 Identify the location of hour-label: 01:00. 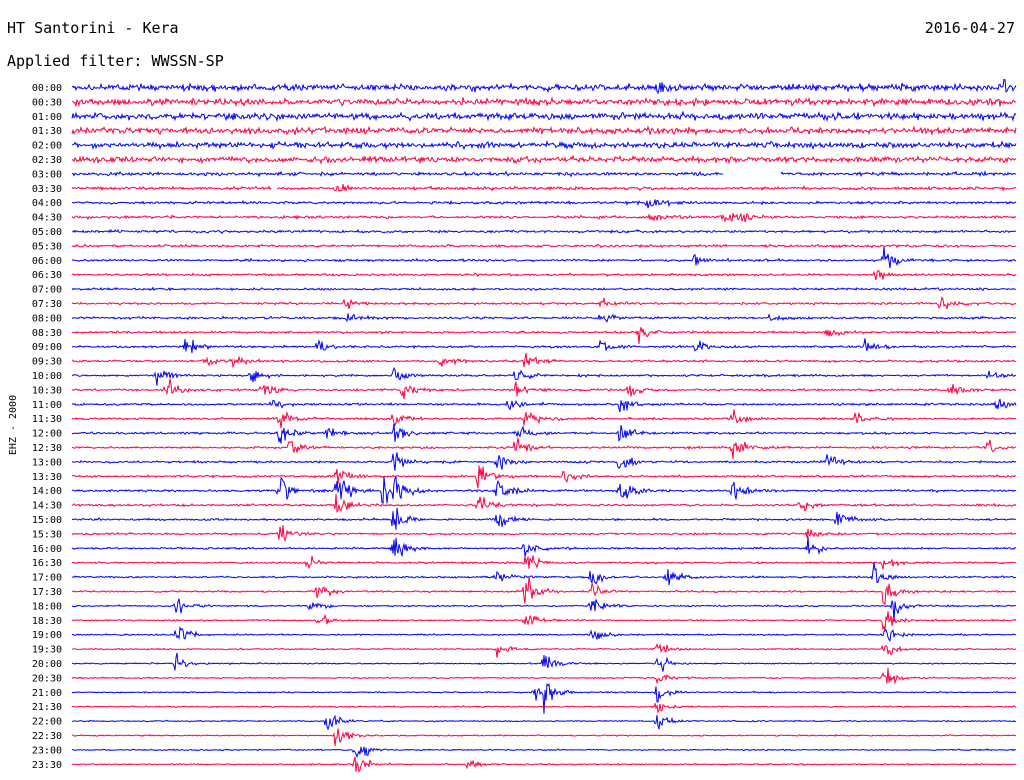
(47, 117).